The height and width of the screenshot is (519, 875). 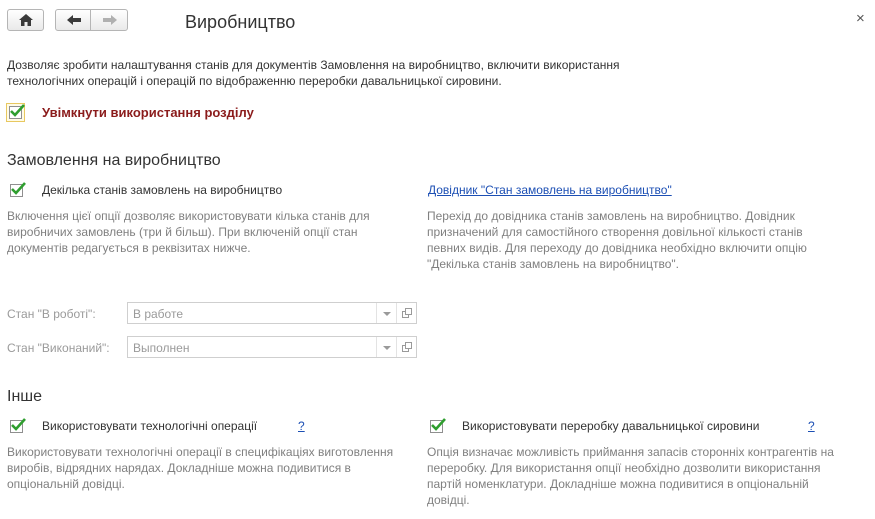 What do you see at coordinates (161, 348) in the screenshot?
I see `done-state-value: Выполнен` at bounding box center [161, 348].